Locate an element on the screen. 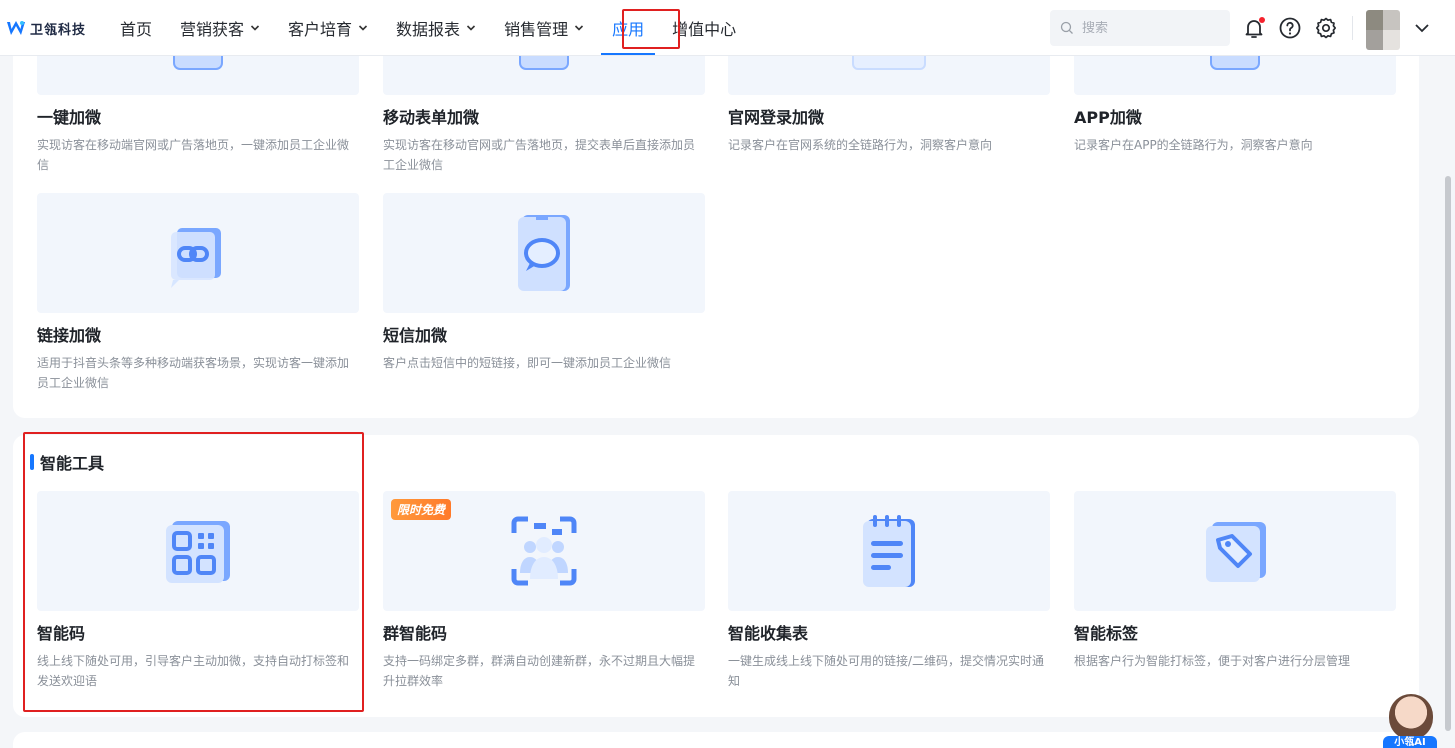 Image resolution: width=1455 pixels, height=748 pixels. tool-card-smart-code: 智能码 线上线下随处可用，引导客户主动加微，支持自动打标签和发送欢迎语 is located at coordinates (198, 591).